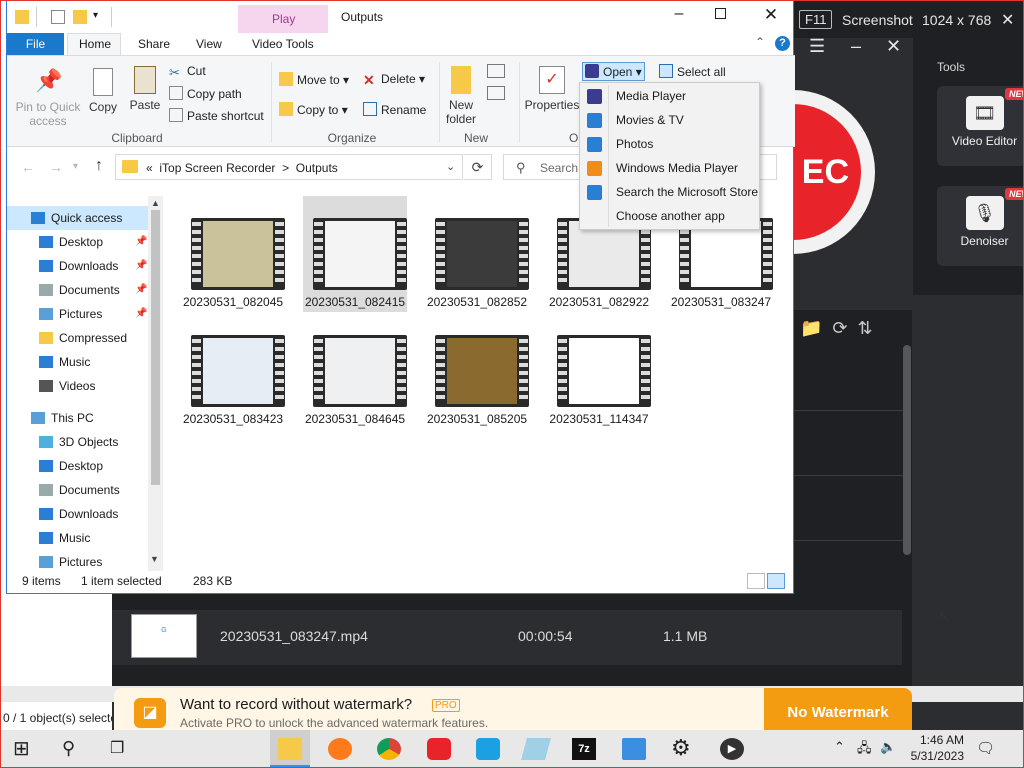 This screenshot has height=768, width=1024. What do you see at coordinates (80, 290) in the screenshot?
I see `nav-item: Documents 📌` at bounding box center [80, 290].